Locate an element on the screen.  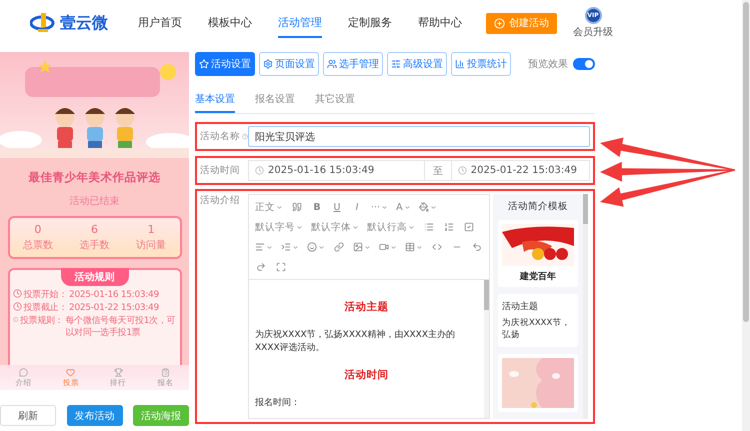
template-card: 活动主题 为庆祝XXXX节，弘扬 is located at coordinates (538, 320).